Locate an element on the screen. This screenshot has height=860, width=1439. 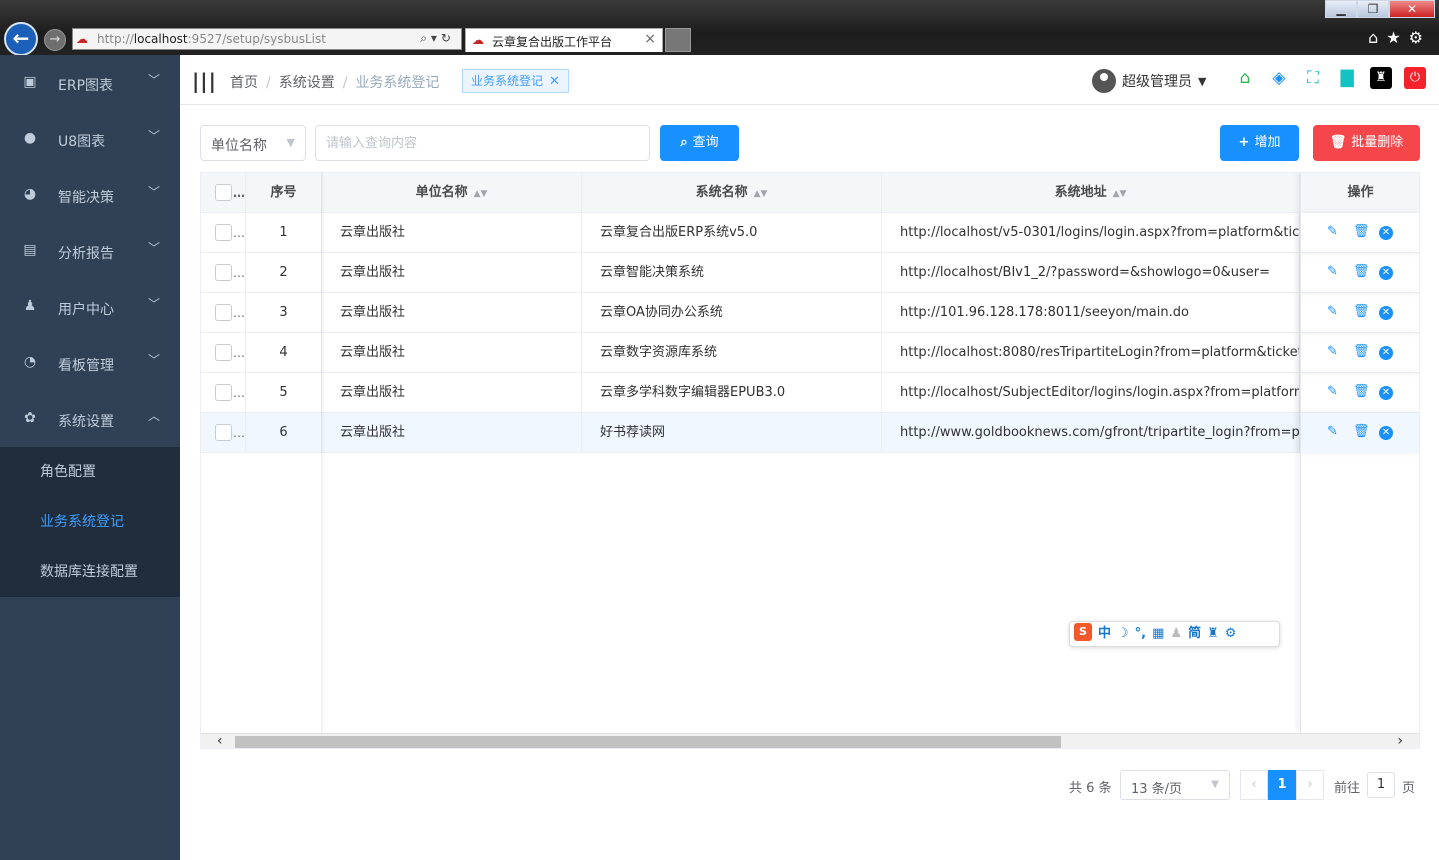
next-page-button: › is located at coordinates (1310, 785).